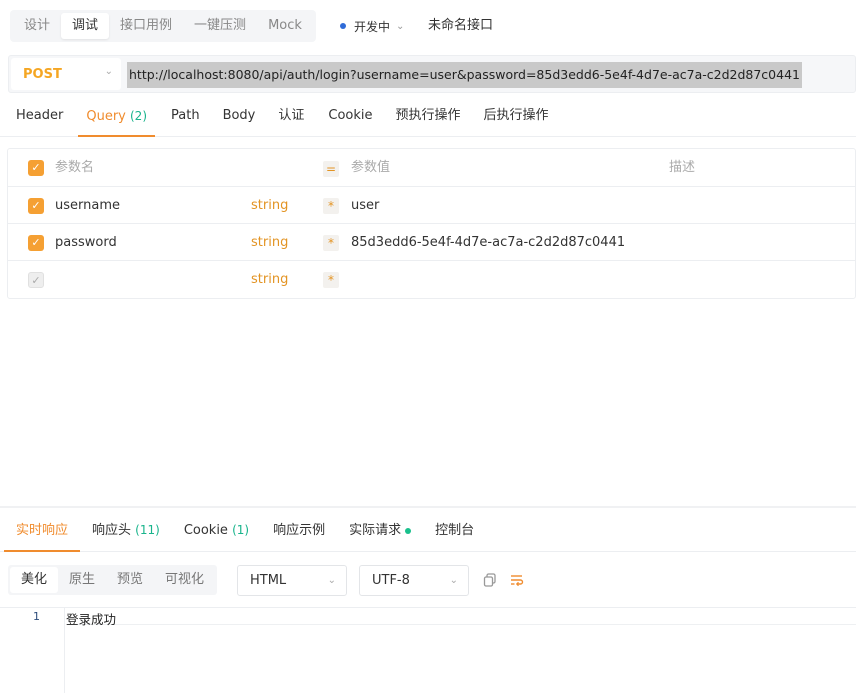  I want to click on line-number: 1, so click(36, 616).